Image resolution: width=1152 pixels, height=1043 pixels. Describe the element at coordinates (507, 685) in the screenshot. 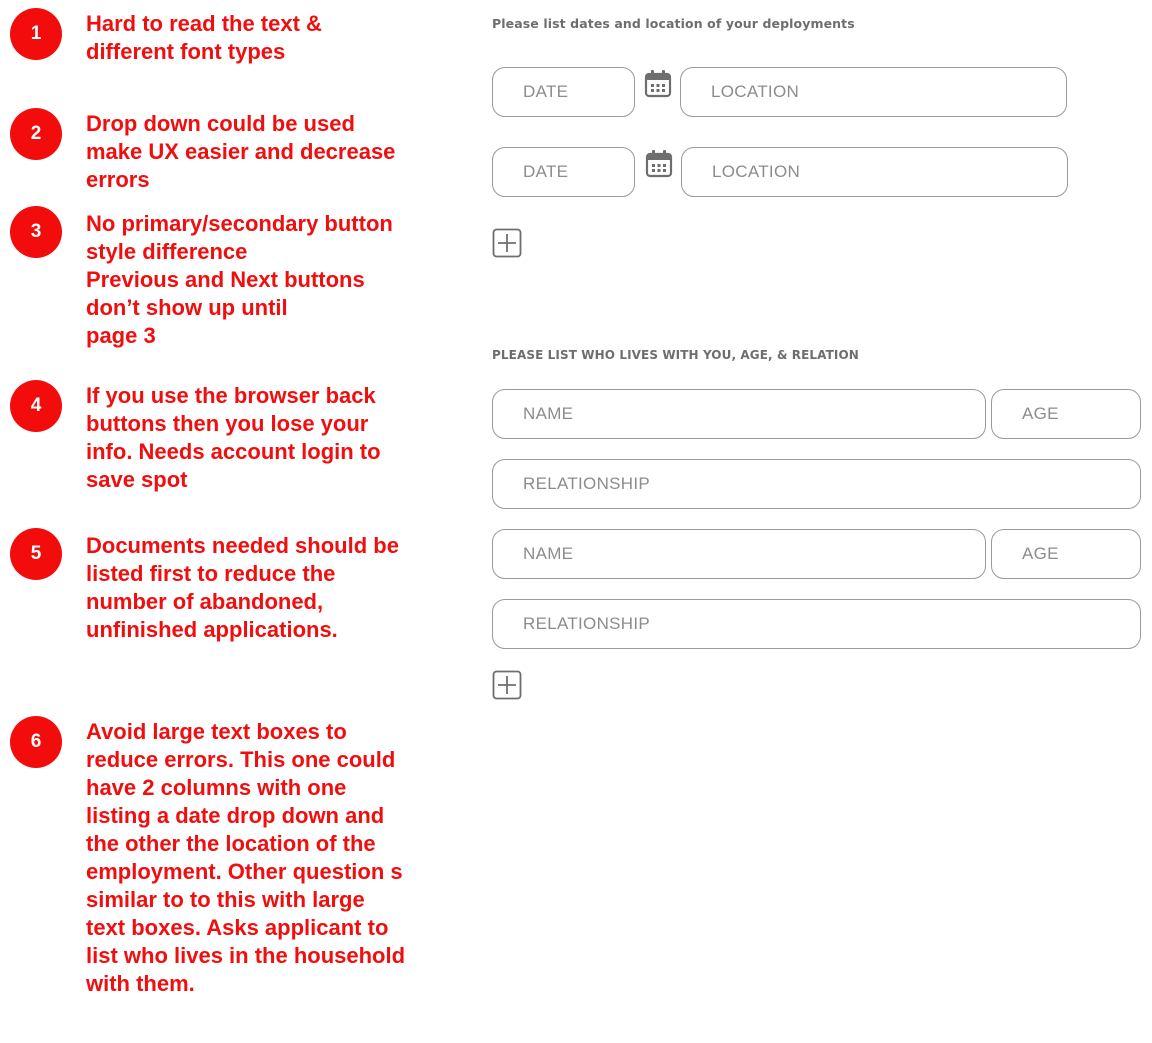

I see `add-household-member-plus-icon` at that location.